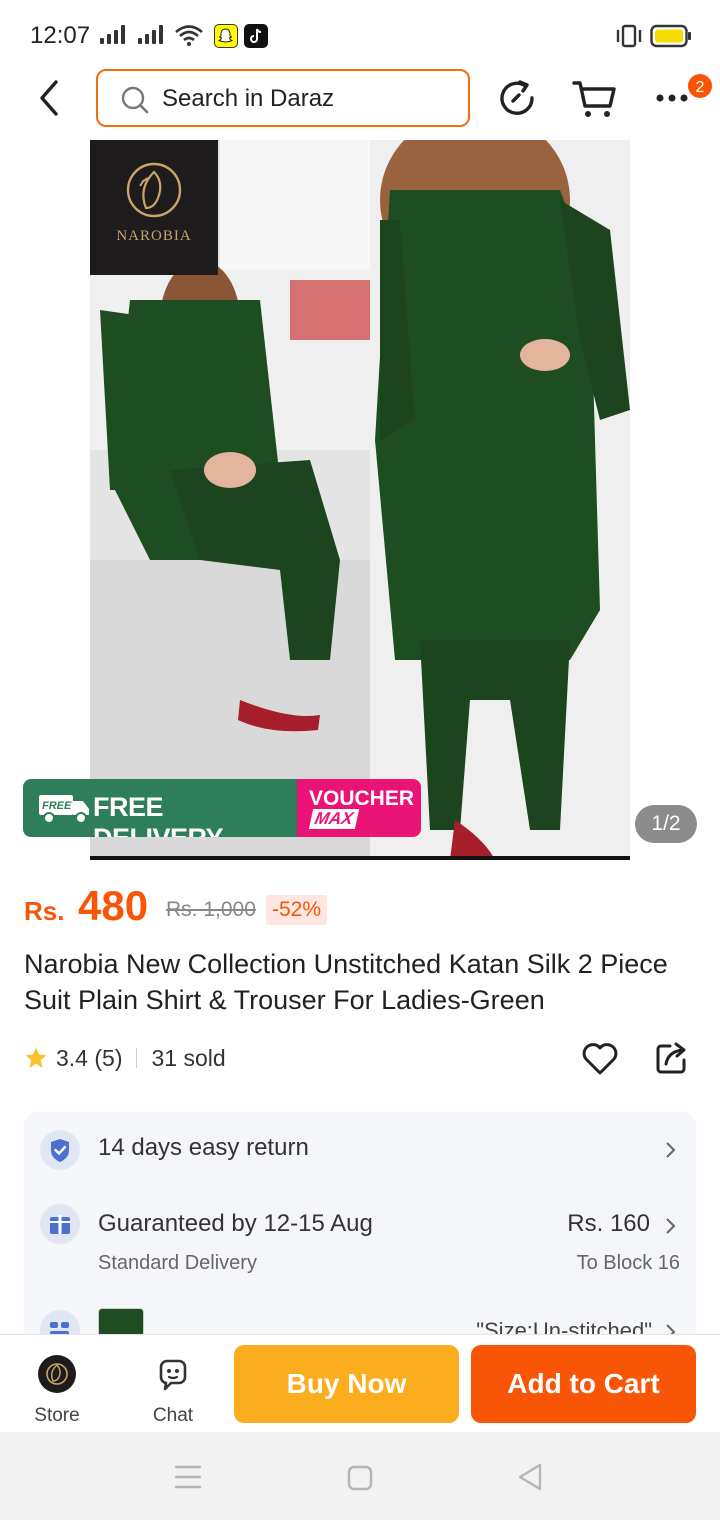 This screenshot has width=720, height=1520. I want to click on back-nav-icon, so click(530, 1477).